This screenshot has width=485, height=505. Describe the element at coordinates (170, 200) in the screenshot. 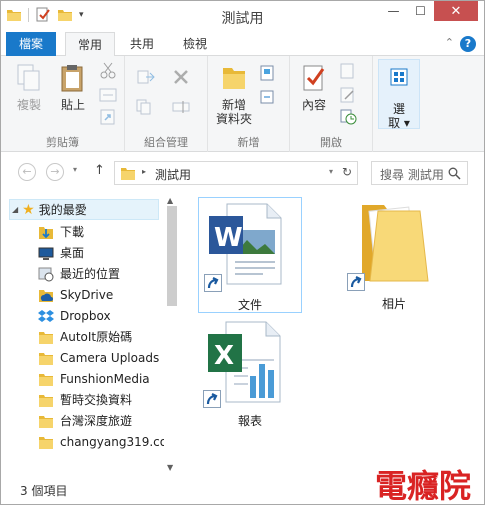

I see `scroll-up-icon: ▲` at that location.